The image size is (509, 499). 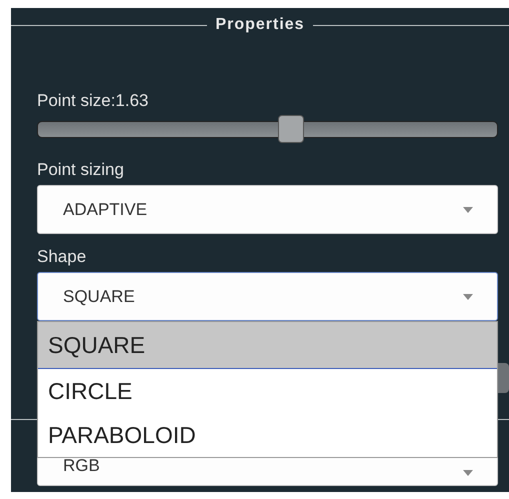 I want to click on shape-select: SQUARE, so click(x=267, y=296).